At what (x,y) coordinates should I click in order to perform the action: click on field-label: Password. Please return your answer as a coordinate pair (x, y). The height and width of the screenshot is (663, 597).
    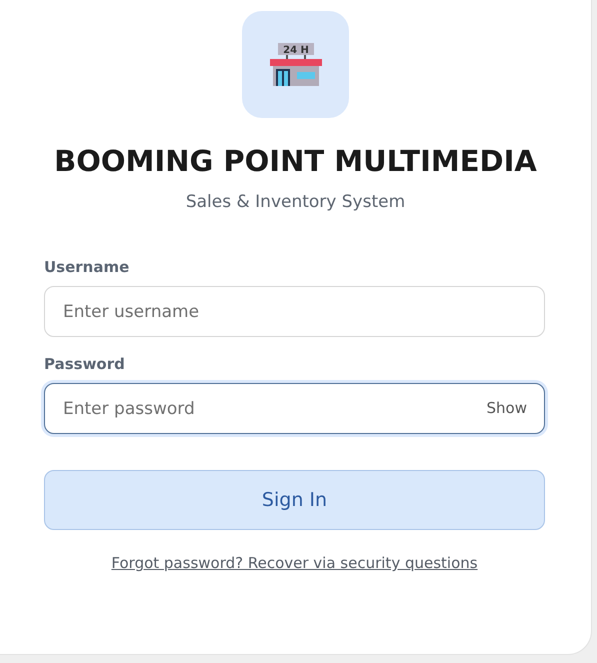
    Looking at the image, I should click on (85, 364).